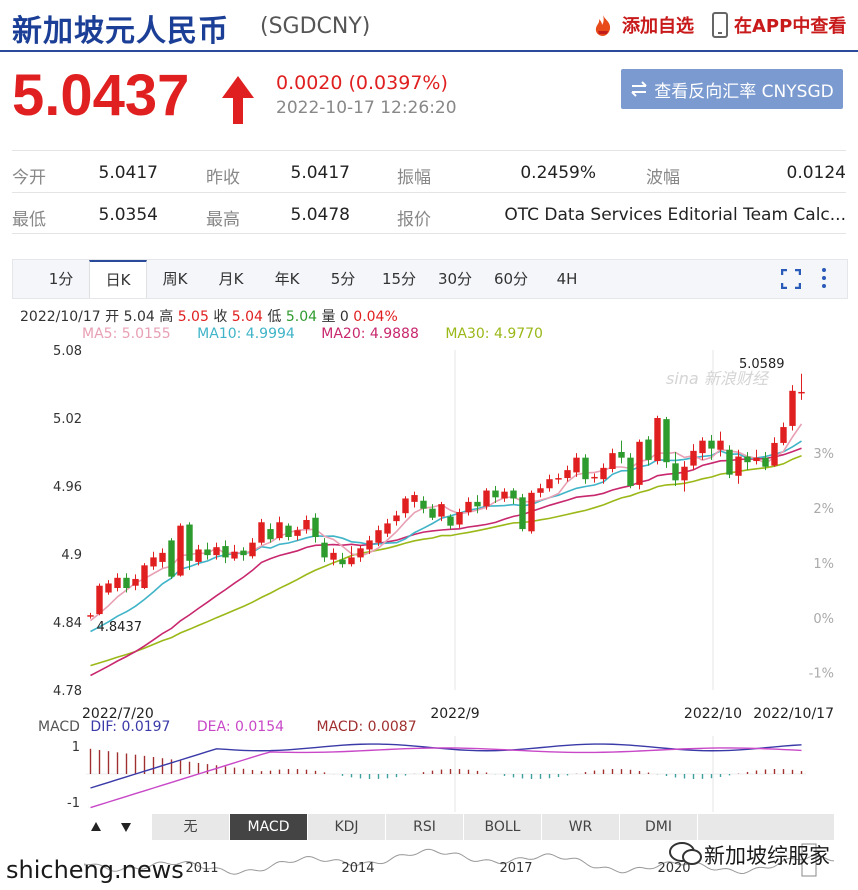 This screenshot has height=890, width=858. Describe the element at coordinates (101, 95) in the screenshot. I see `current-price: 5.0437` at that location.